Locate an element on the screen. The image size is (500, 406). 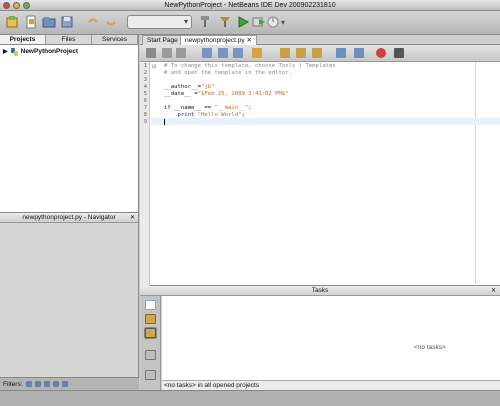
back-icon is located at coordinates (167, 53).